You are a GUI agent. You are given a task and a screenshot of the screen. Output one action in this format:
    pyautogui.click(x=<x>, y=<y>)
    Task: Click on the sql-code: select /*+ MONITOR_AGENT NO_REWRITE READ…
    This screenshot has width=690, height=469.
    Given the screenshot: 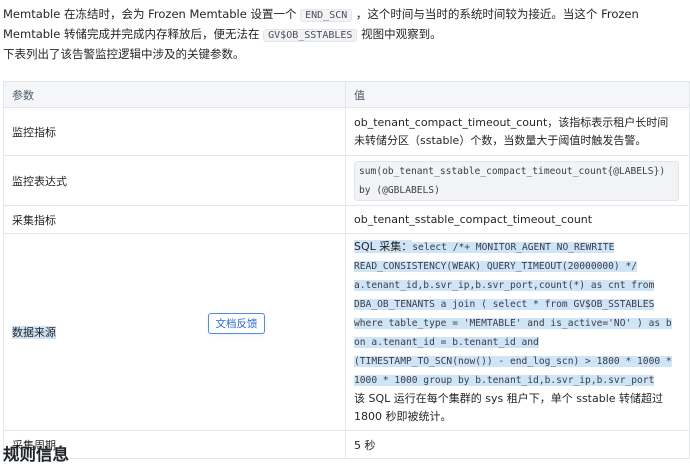 What is the action you would take?
    pyautogui.click(x=513, y=314)
    